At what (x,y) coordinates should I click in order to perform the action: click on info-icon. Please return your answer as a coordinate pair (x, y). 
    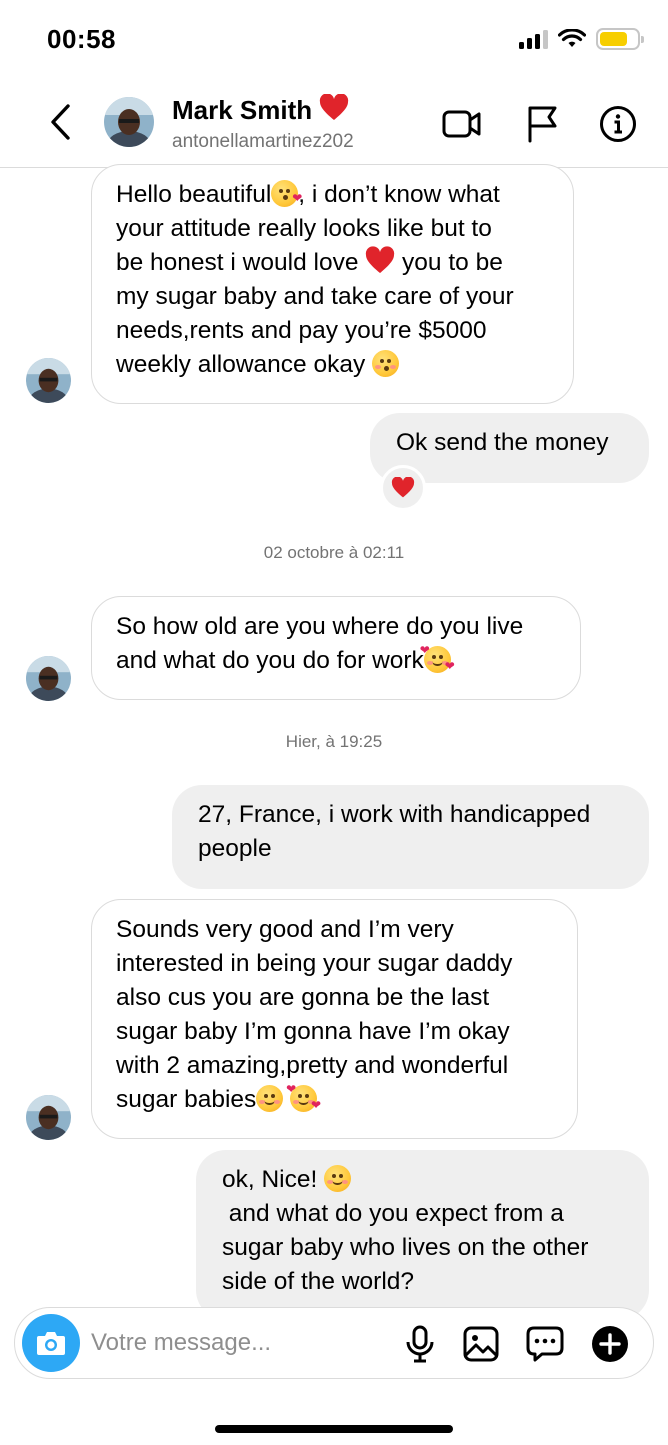
    Looking at the image, I should click on (618, 124).